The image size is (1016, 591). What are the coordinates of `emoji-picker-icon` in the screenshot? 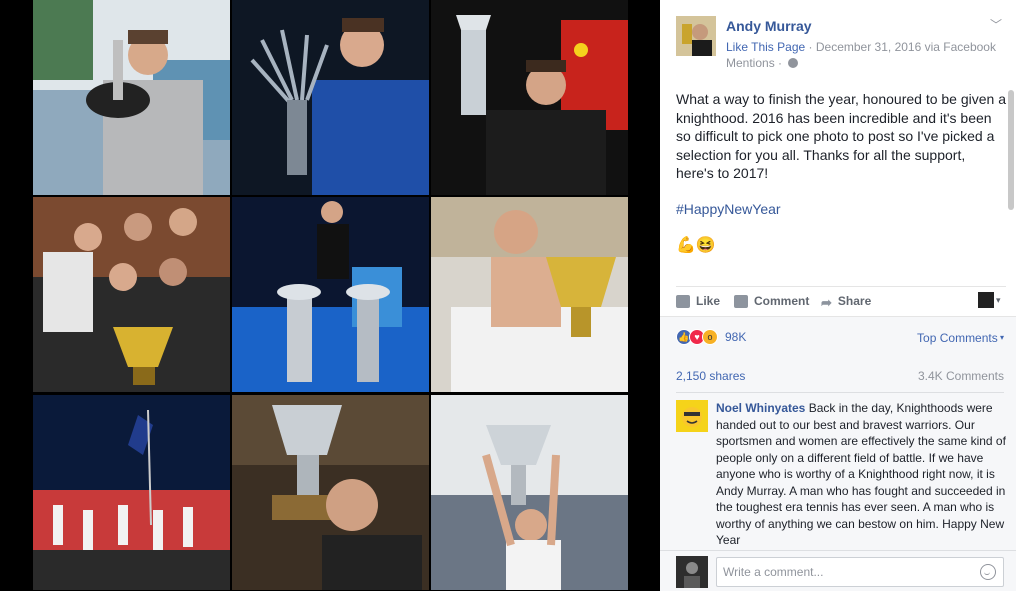 It's located at (988, 572).